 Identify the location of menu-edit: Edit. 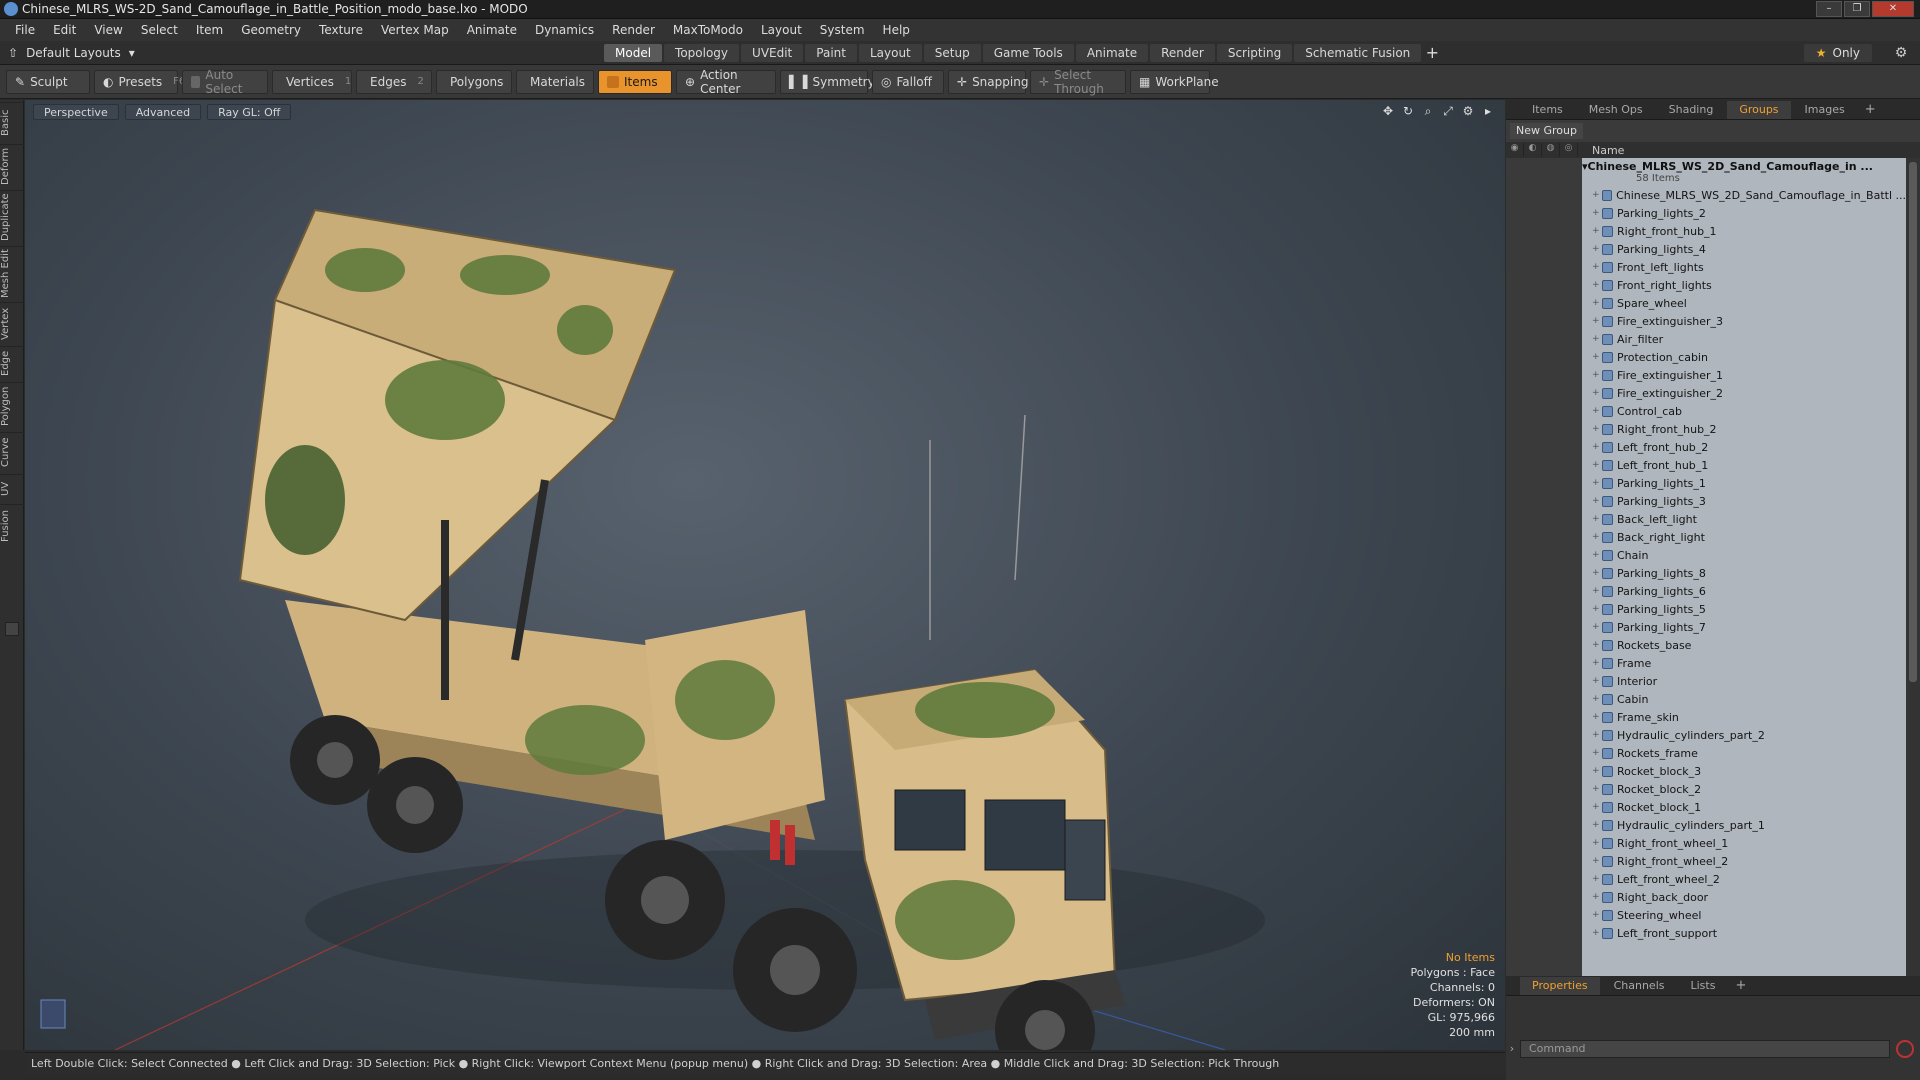
(64, 30).